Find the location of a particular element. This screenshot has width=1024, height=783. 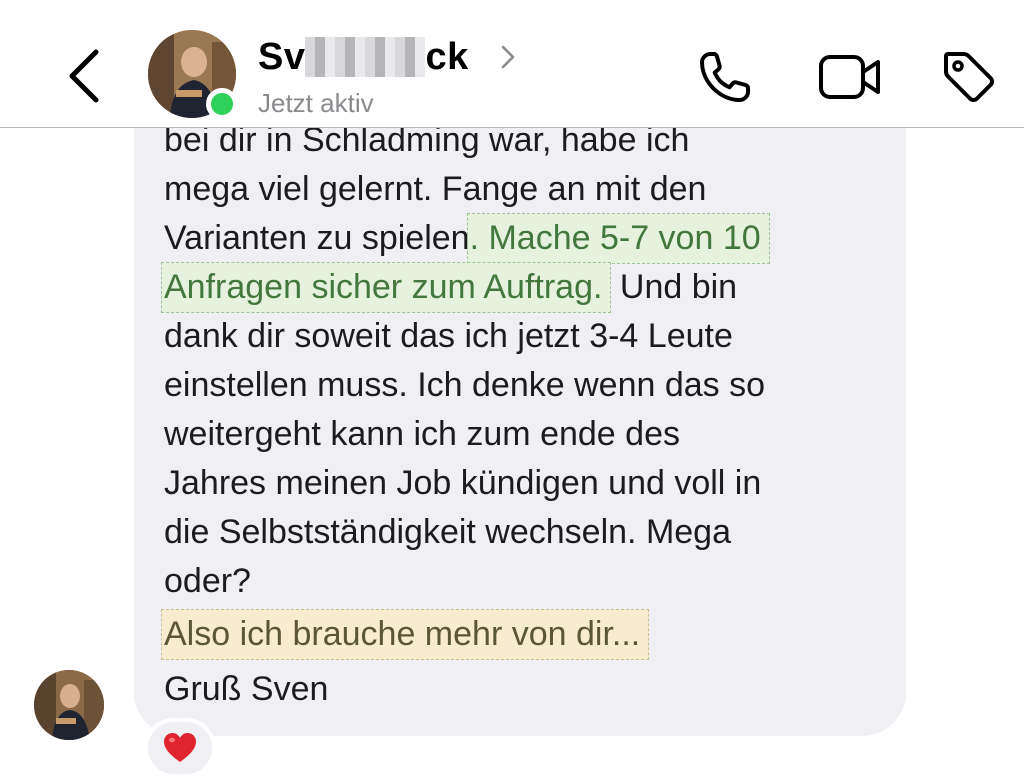

message-line: Varianten zu spielen. Mache 5-7 von 10 is located at coordinates (524, 238).